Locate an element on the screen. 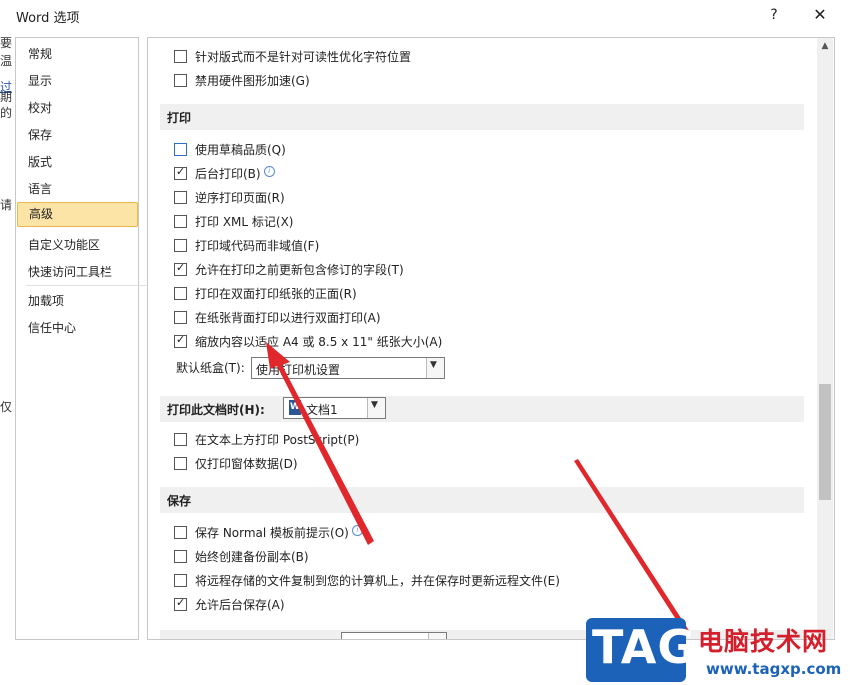 Image resolution: width=850 pixels, height=685 pixels. section-title: 打印此文档时(H): is located at coordinates (216, 410).